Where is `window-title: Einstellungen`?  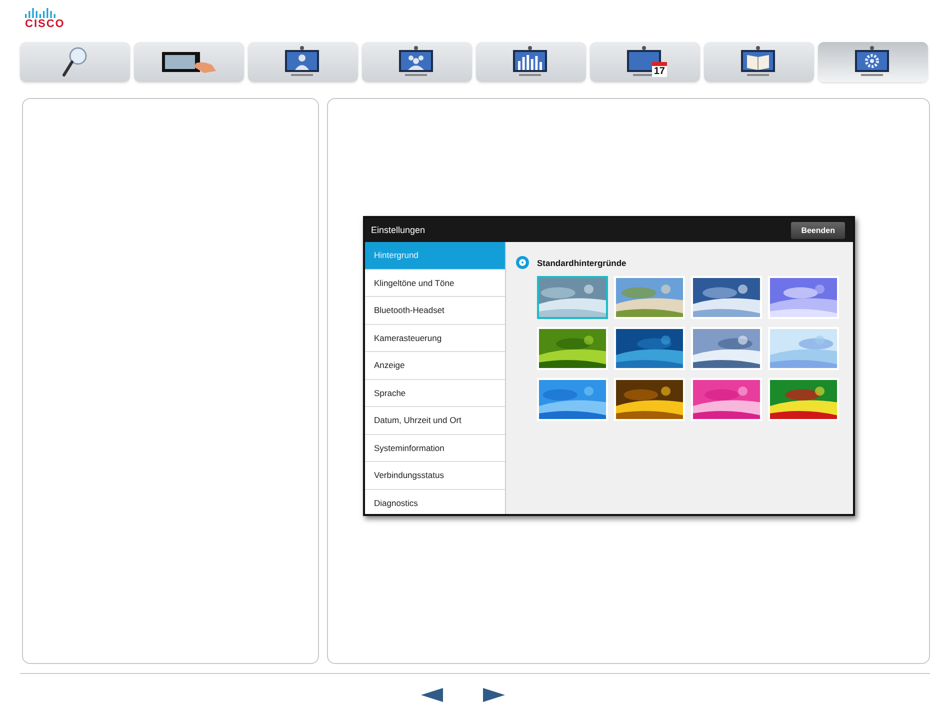 window-title: Einstellungen is located at coordinates (398, 230).